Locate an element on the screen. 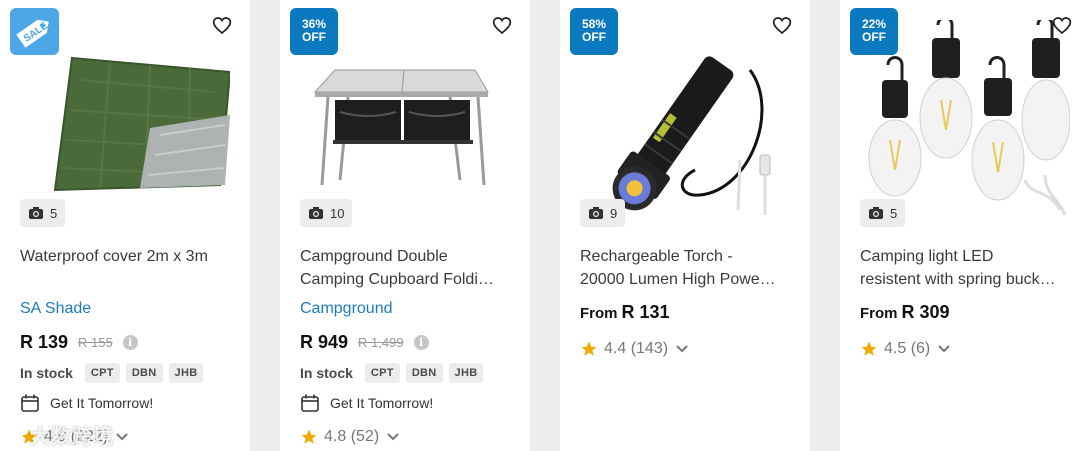 Image resolution: width=1080 pixels, height=451 pixels. brand-link: Campground is located at coordinates (346, 309).